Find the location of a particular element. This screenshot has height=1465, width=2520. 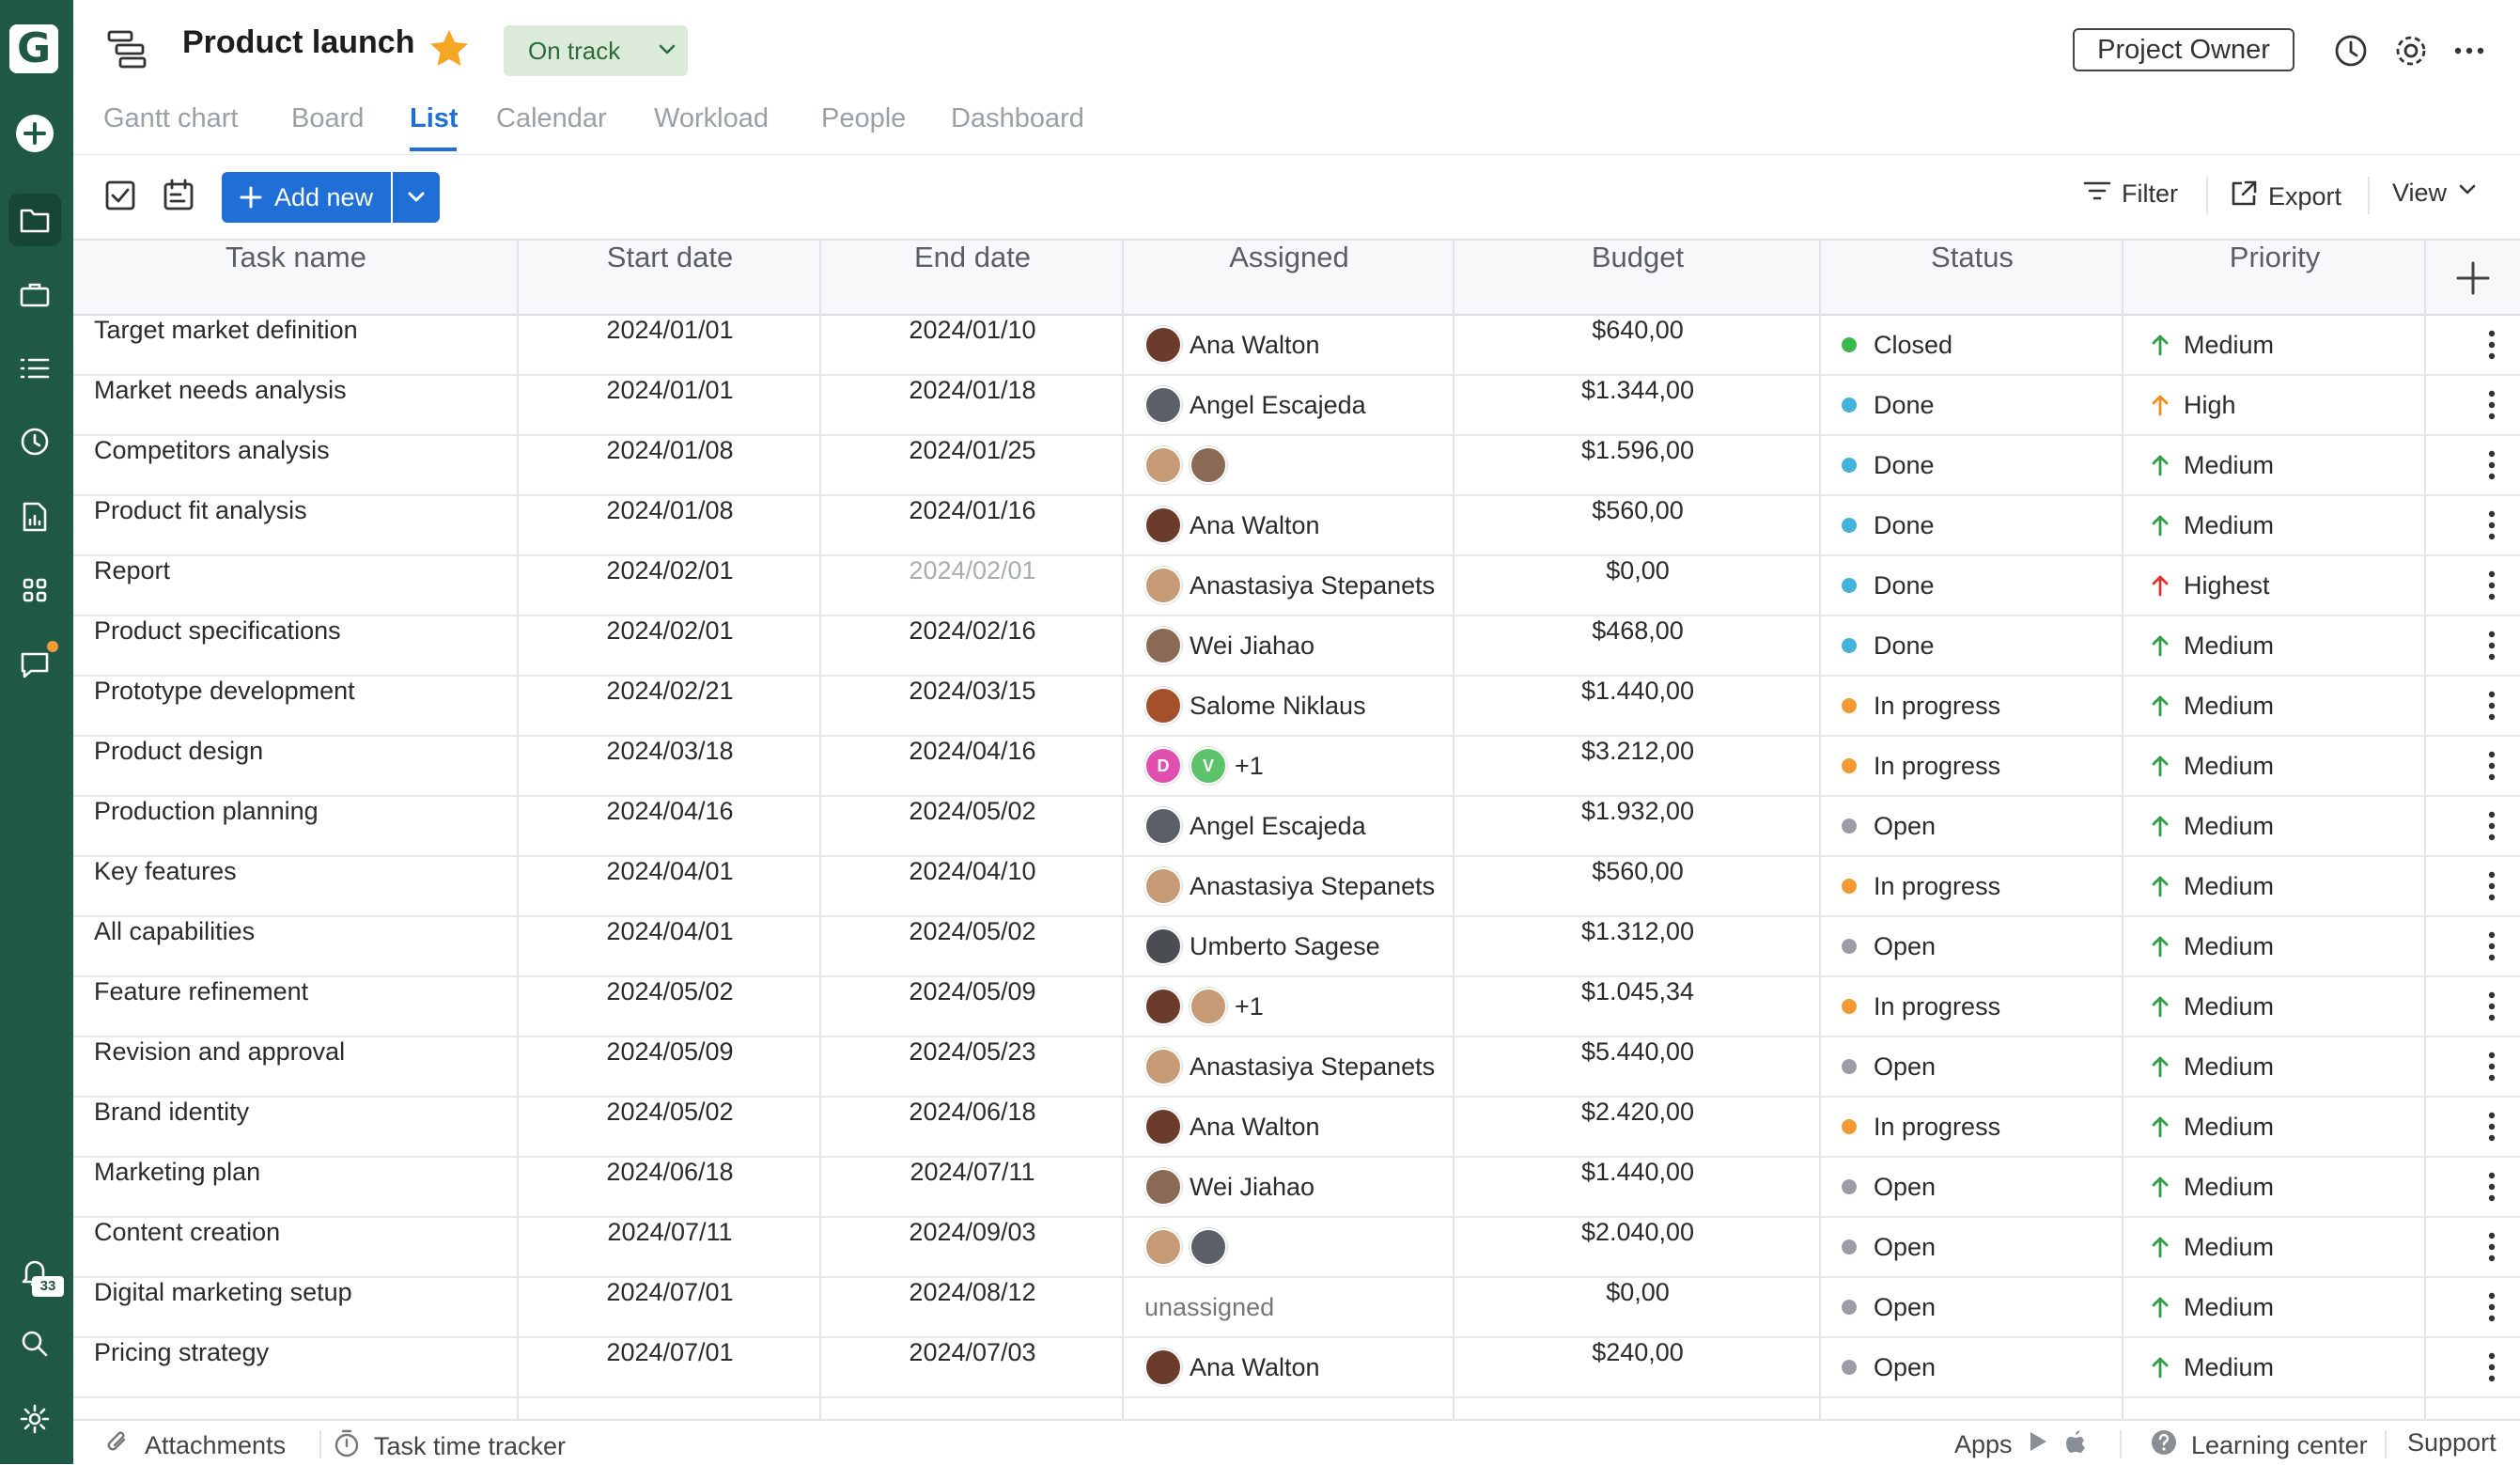

end-date: 2024/09/03 is located at coordinates (972, 1247).